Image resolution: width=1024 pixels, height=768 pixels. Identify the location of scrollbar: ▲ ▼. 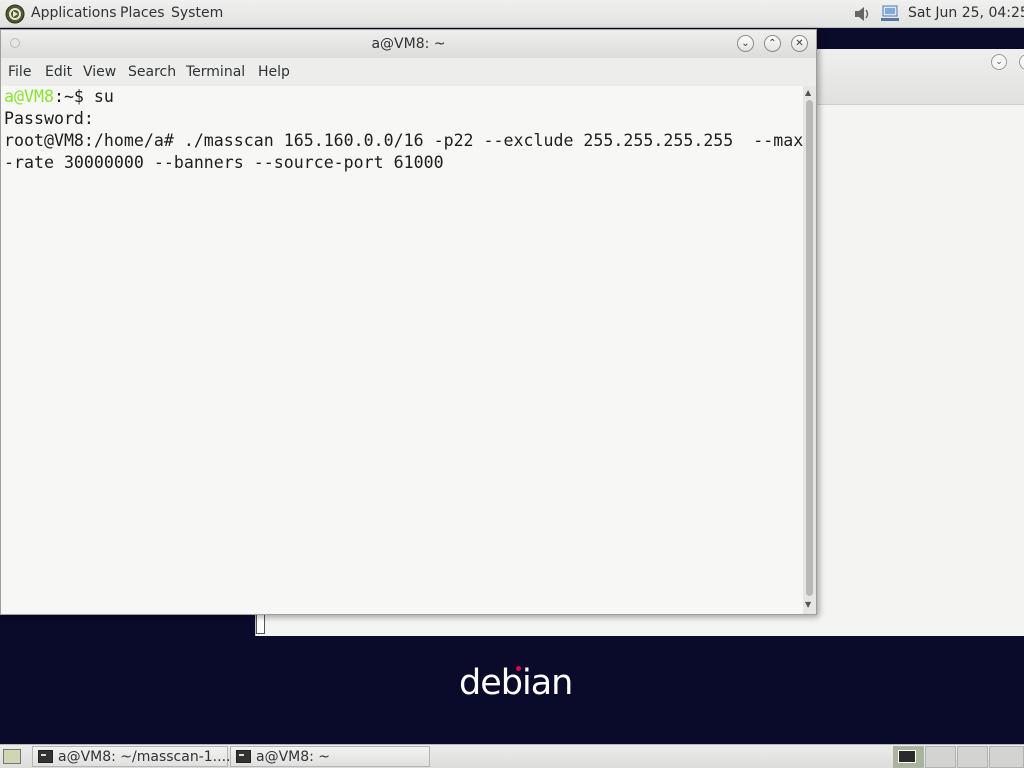
(809, 350).